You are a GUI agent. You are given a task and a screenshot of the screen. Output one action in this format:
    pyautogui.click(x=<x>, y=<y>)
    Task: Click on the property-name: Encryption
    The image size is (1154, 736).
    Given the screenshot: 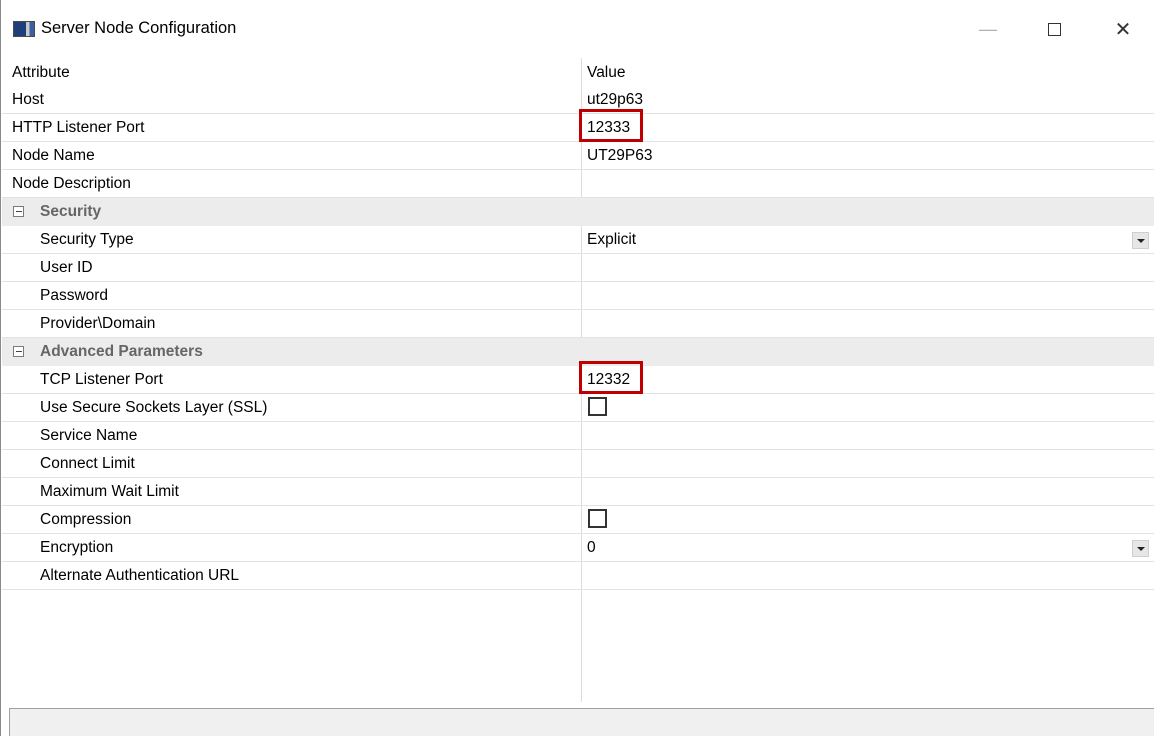 What is the action you would take?
    pyautogui.click(x=77, y=547)
    